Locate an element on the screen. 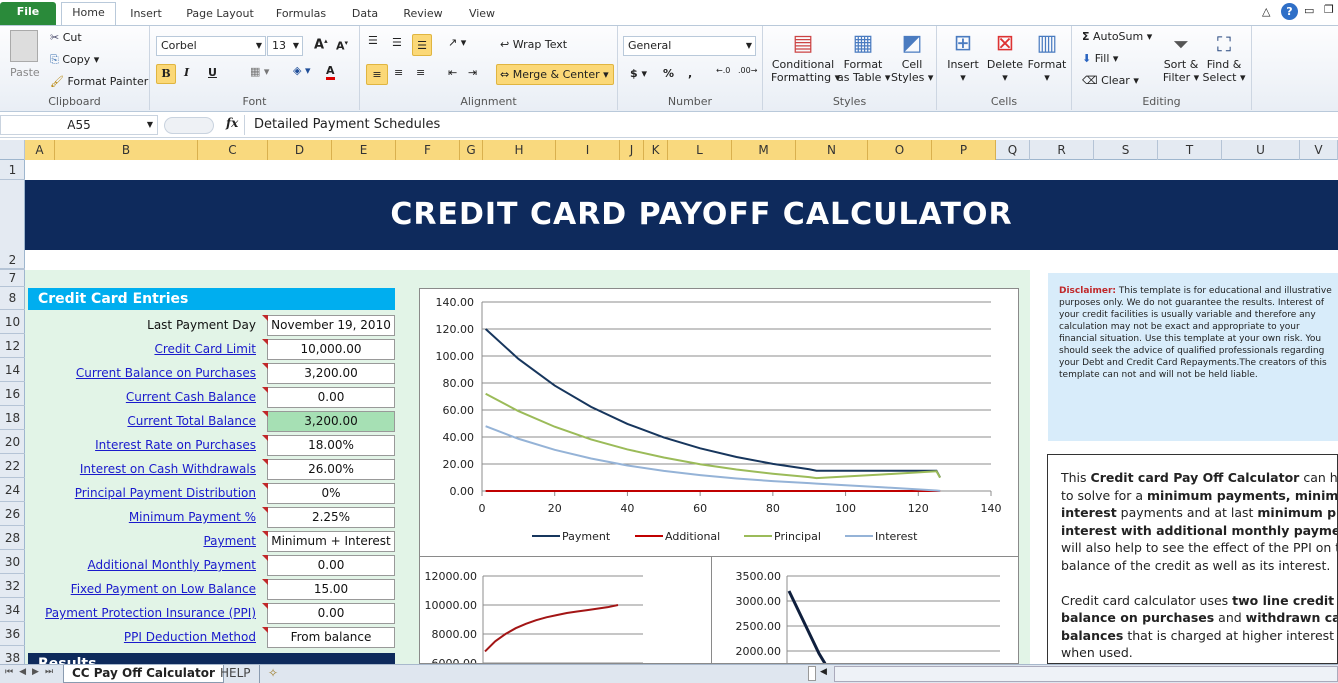 The width and height of the screenshot is (1338, 683). entry-label: Current Cash Balance is located at coordinates (191, 397).